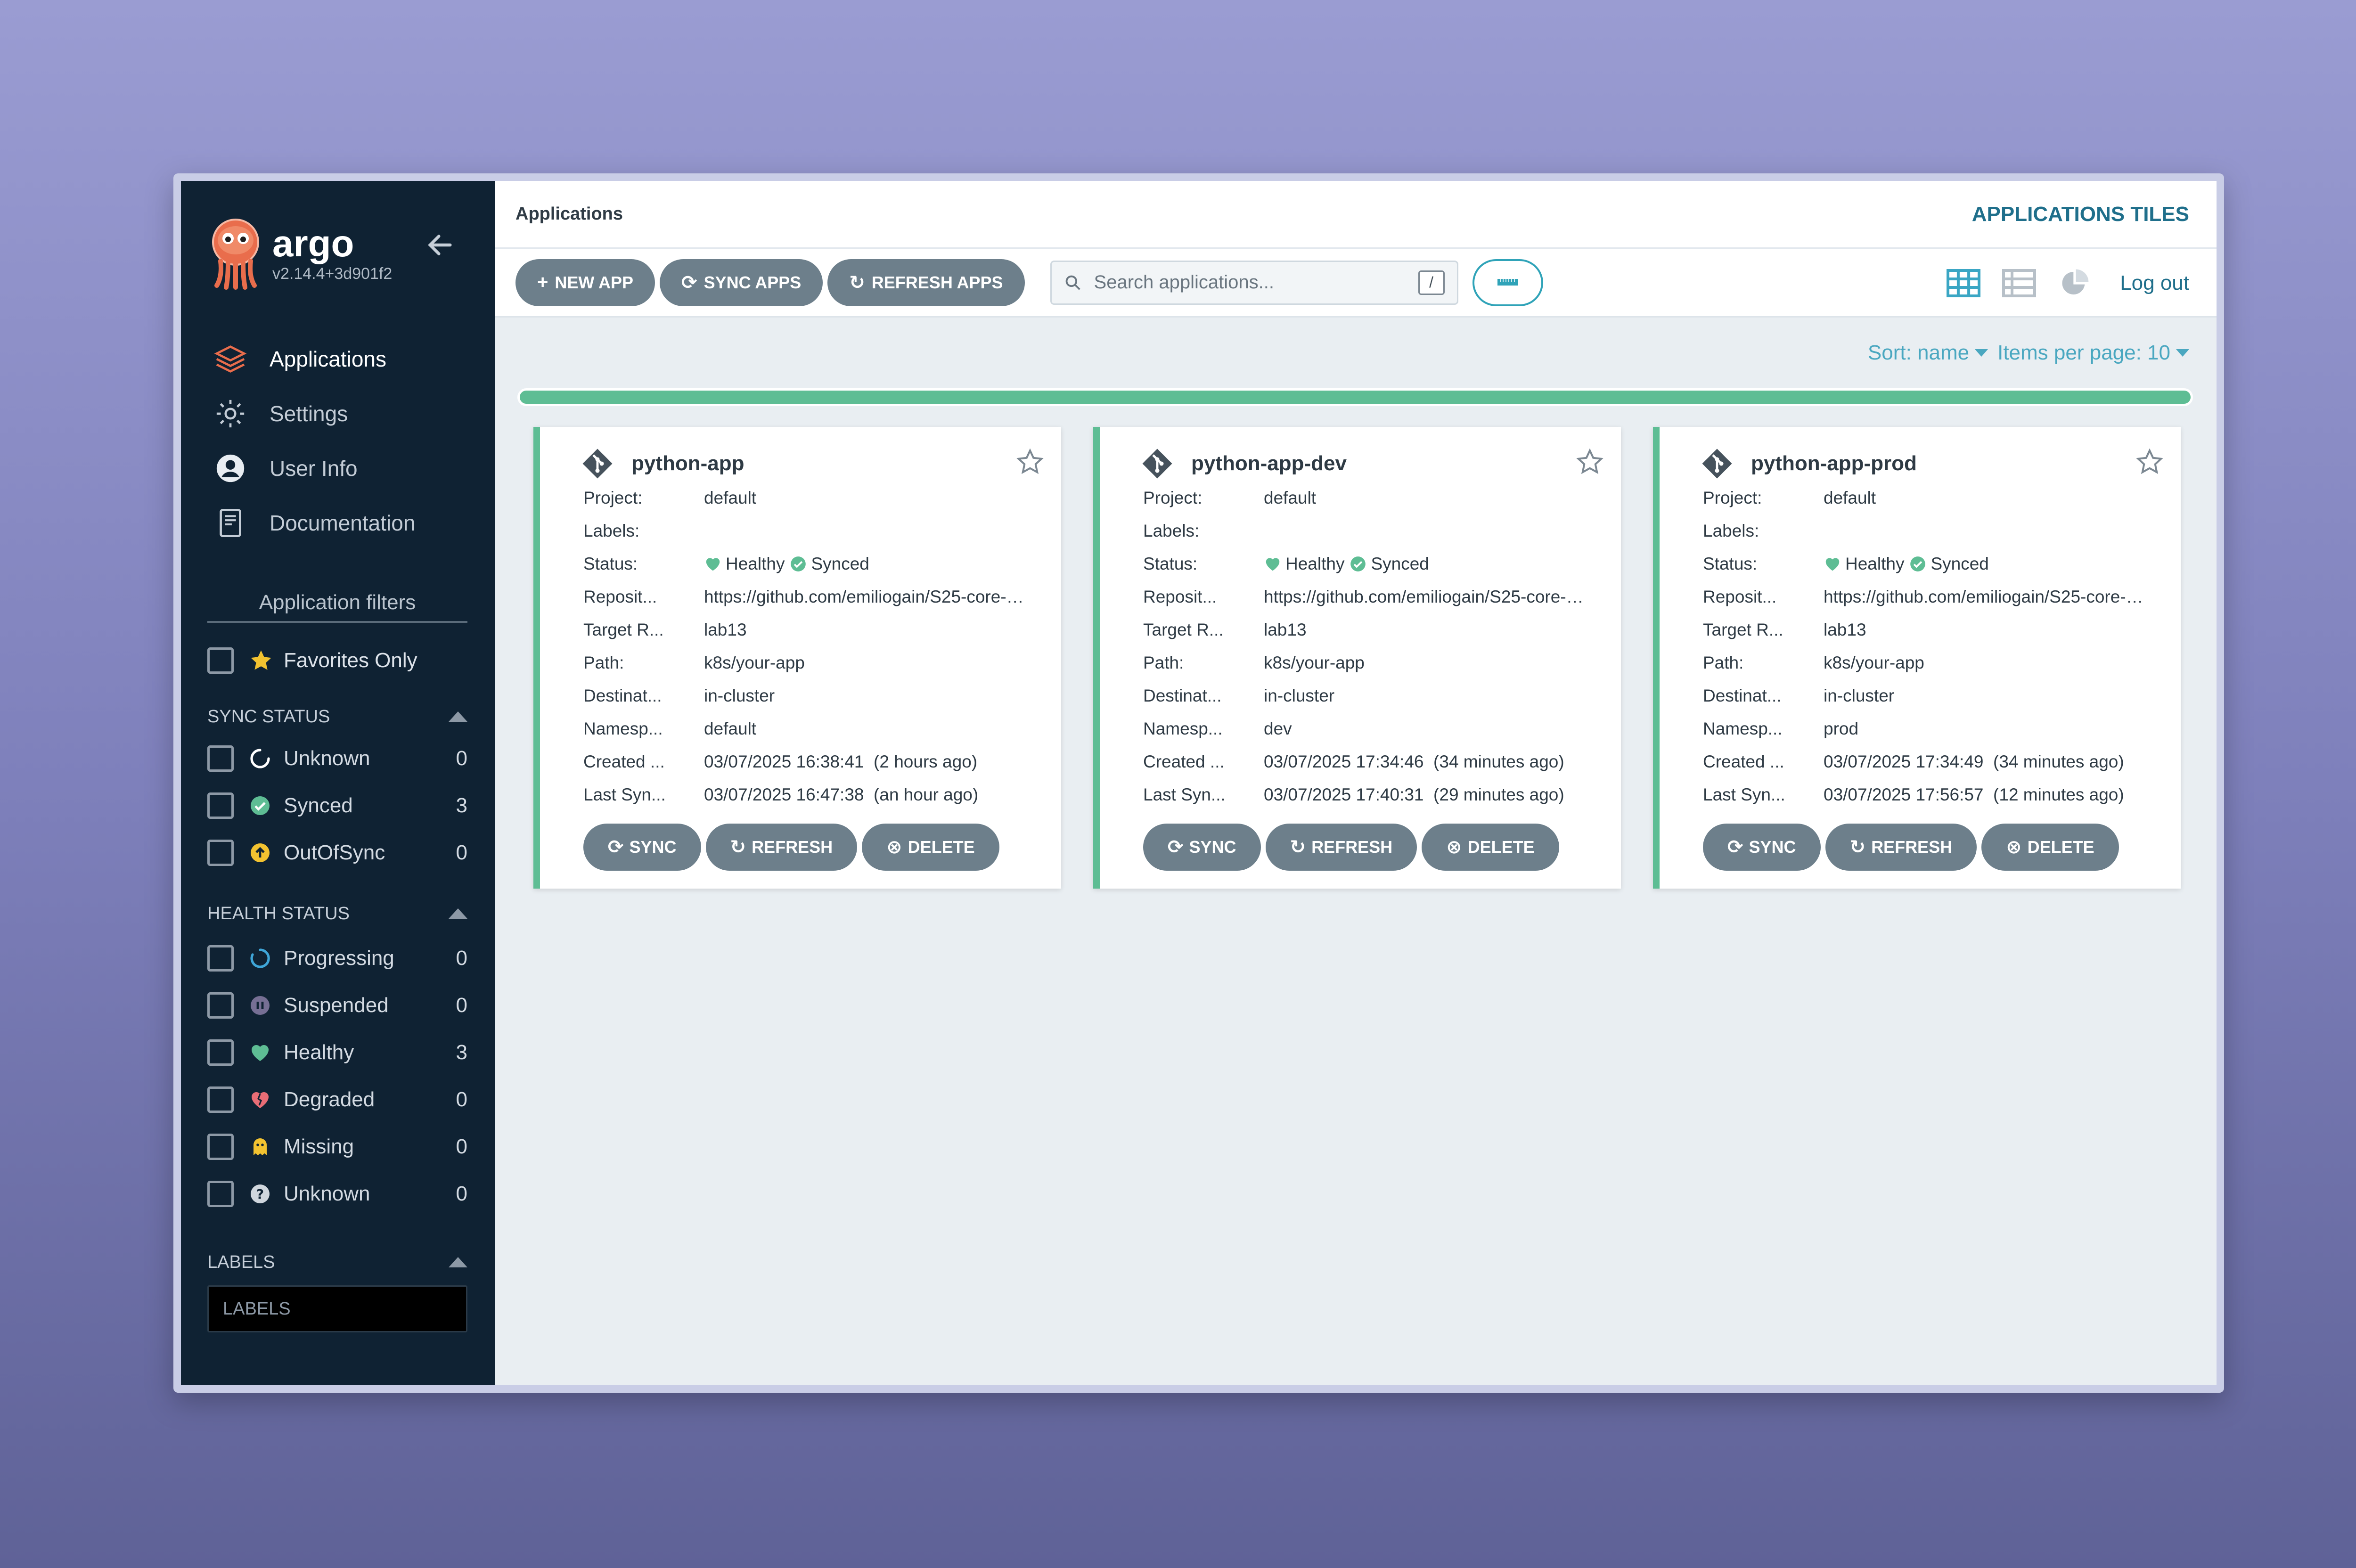 This screenshot has height=1568, width=2356. I want to click on list-view-icon, so click(2019, 283).